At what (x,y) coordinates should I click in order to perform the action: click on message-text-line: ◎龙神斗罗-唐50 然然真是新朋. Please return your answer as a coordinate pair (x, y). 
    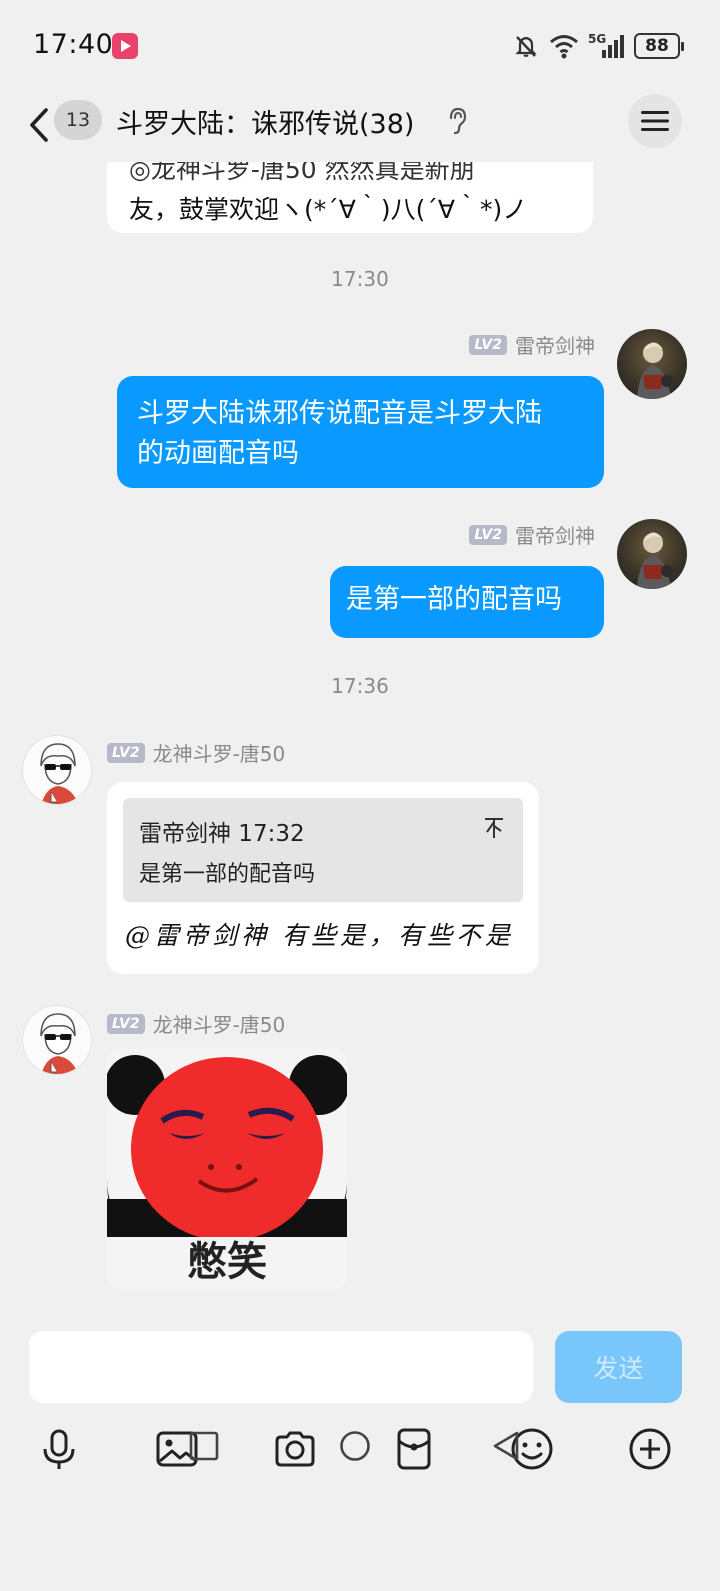
    Looking at the image, I should click on (302, 173).